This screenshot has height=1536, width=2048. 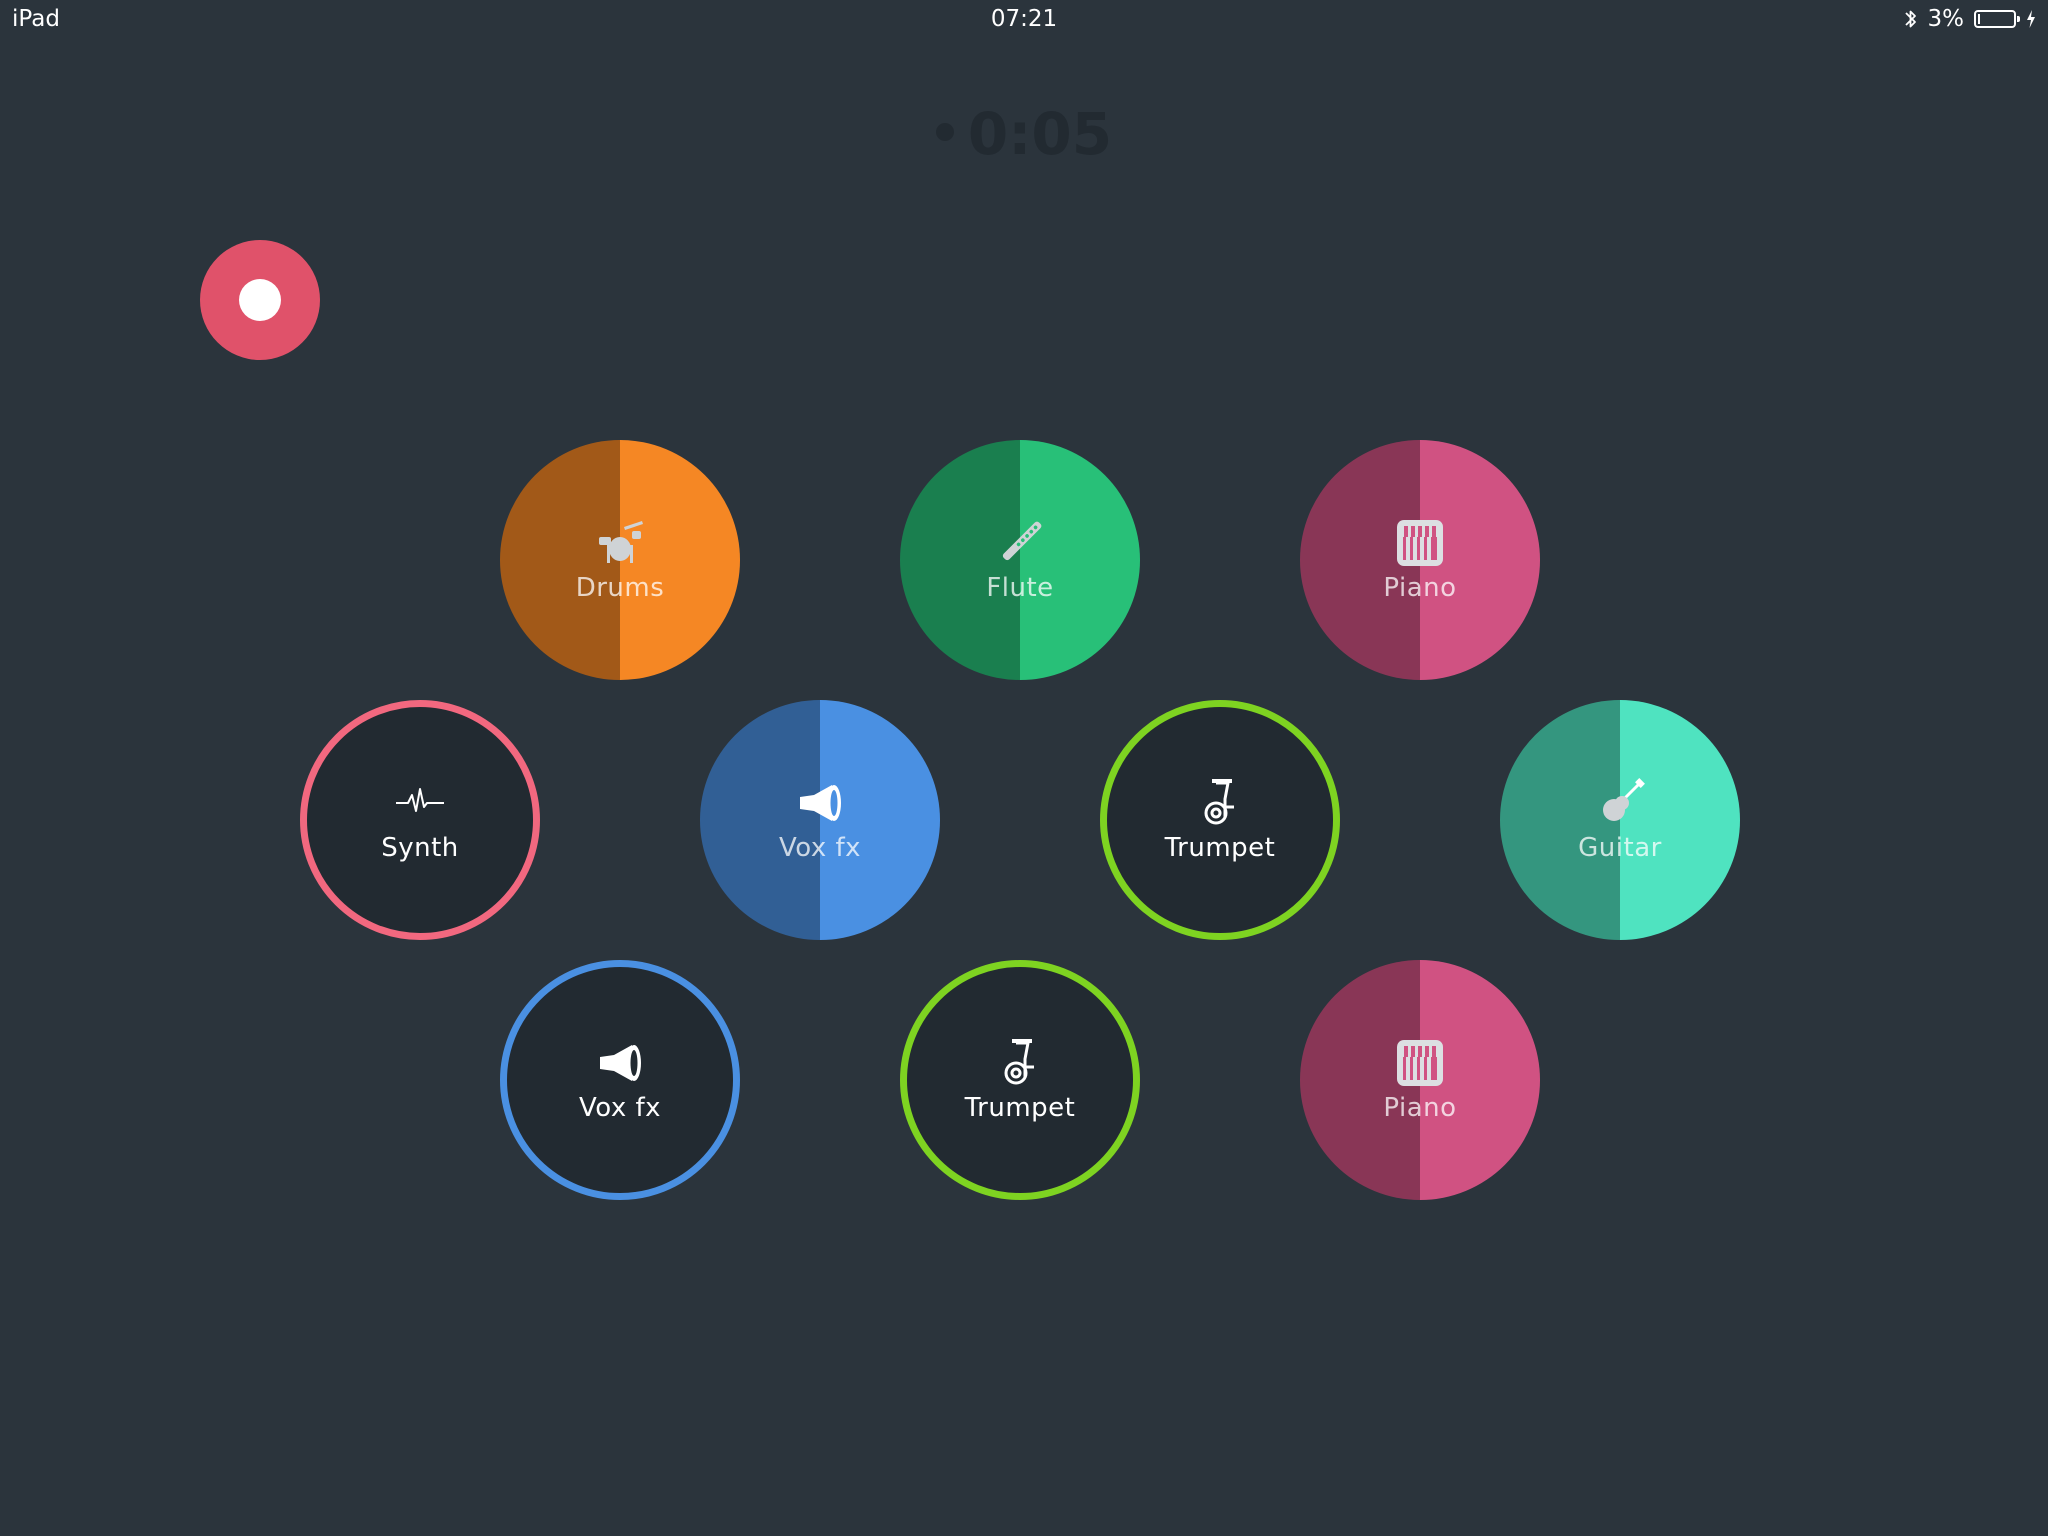 What do you see at coordinates (1910, 19) in the screenshot?
I see `bluetooth-icon` at bounding box center [1910, 19].